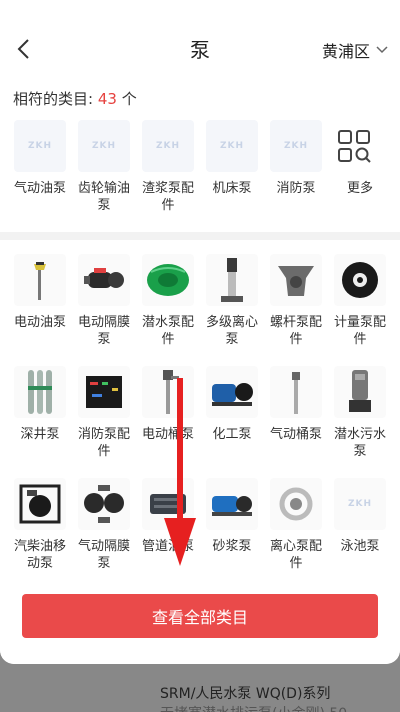 Image resolution: width=400 pixels, height=712 pixels. What do you see at coordinates (232, 434) in the screenshot?
I see `category-label: 化工泵` at bounding box center [232, 434].